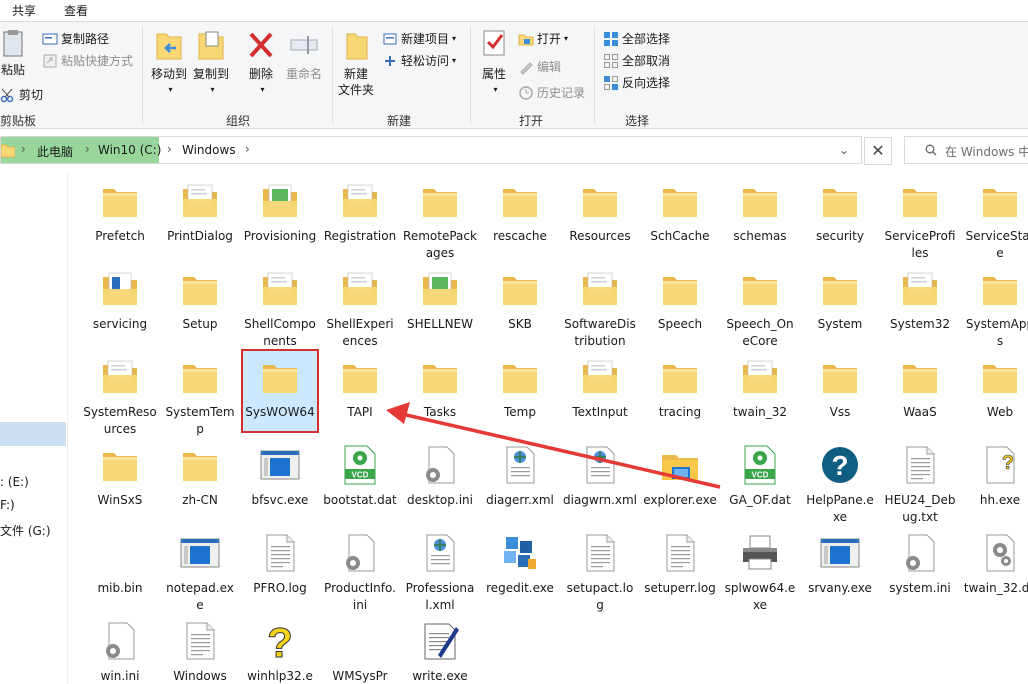  Describe the element at coordinates (360, 391) in the screenshot. I see `file-item: TAPI` at that location.